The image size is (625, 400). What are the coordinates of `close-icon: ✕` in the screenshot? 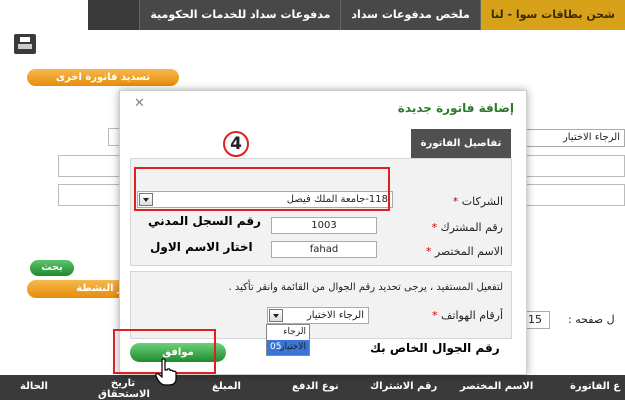 It's located at (139, 103).